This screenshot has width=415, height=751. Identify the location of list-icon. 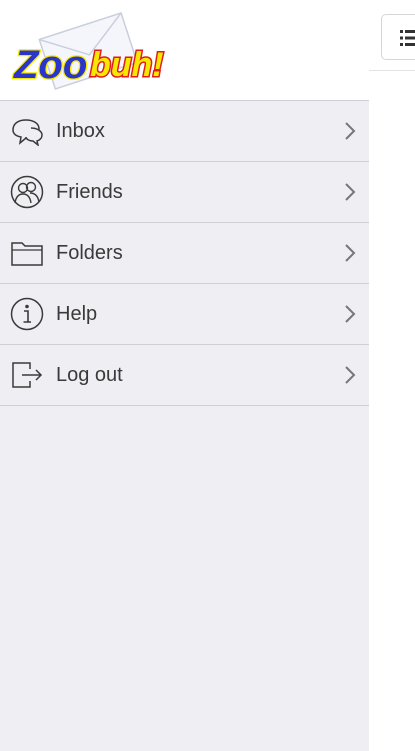
(407, 38).